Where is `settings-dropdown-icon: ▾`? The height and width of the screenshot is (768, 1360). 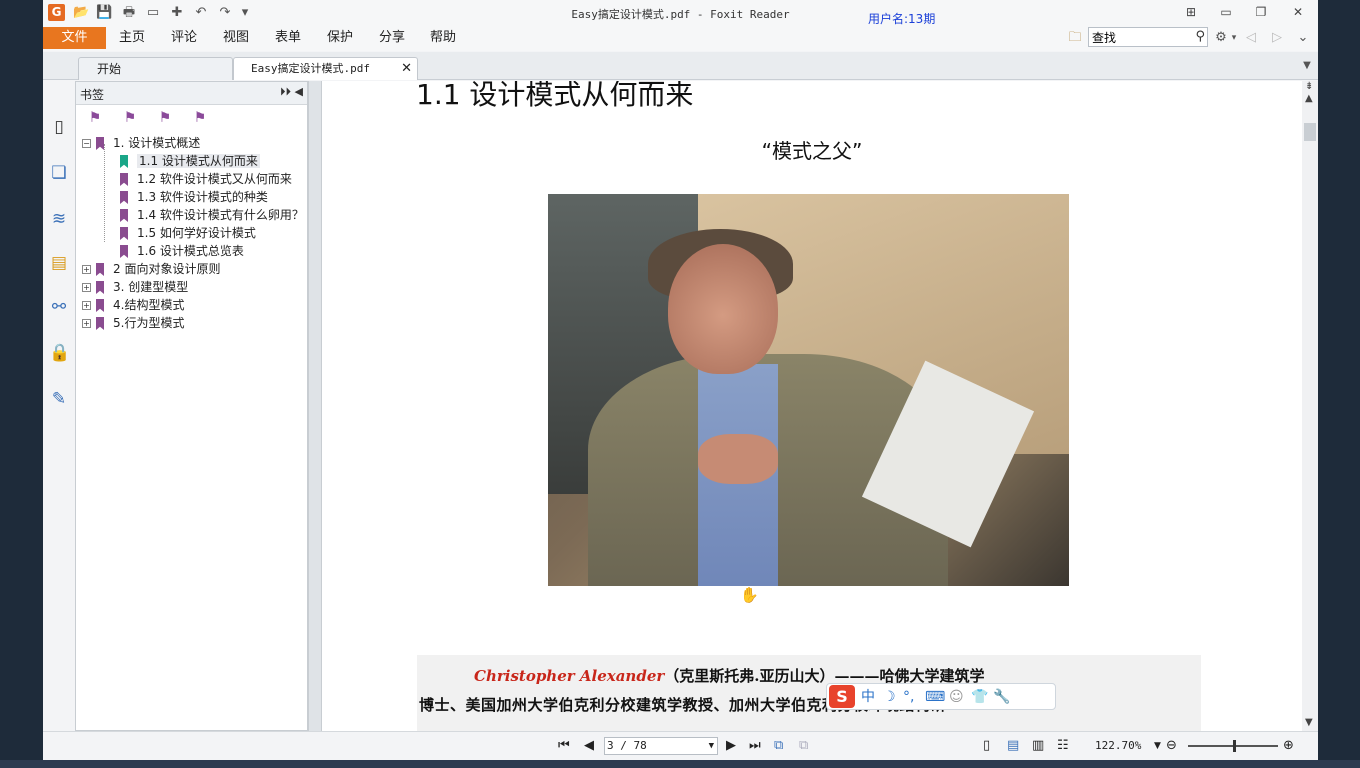 settings-dropdown-icon: ▾ is located at coordinates (1234, 38).